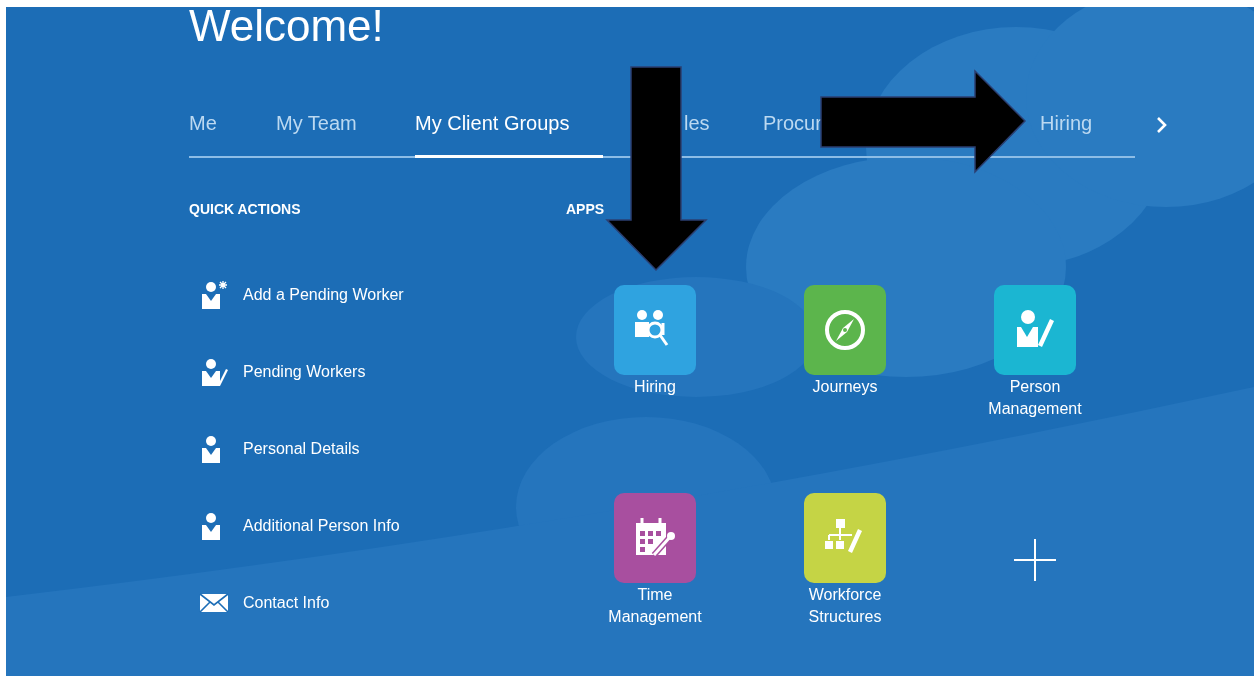 The image size is (1254, 676). What do you see at coordinates (286, 602) in the screenshot?
I see `quick-action-link: Contact Info` at bounding box center [286, 602].